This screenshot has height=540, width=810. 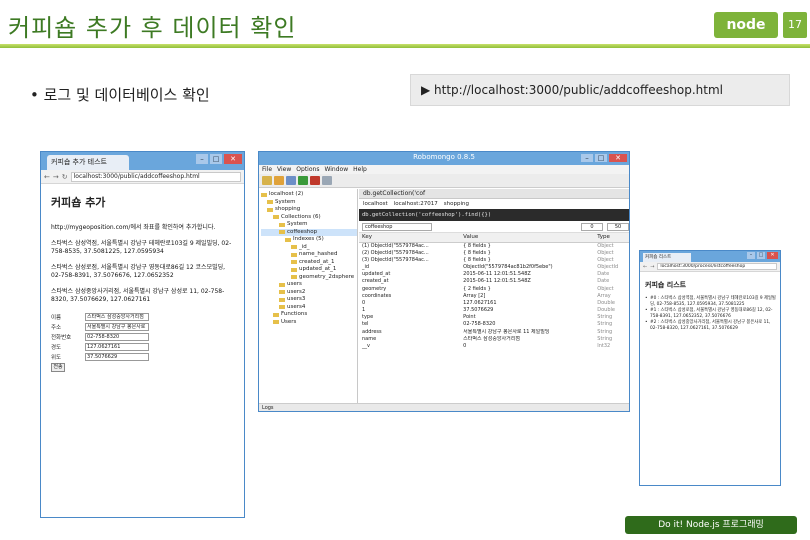 I want to click on tree-node: geometry_2dsphere, so click(x=309, y=278).